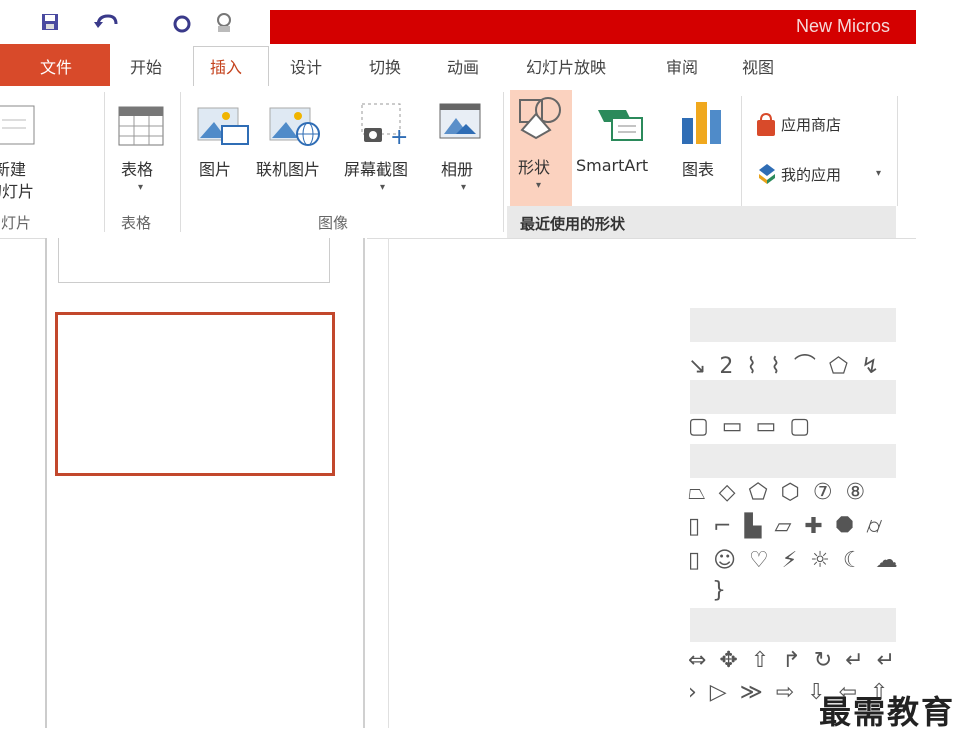 This screenshot has height=751, width=963. Describe the element at coordinates (146, 66) in the screenshot. I see `tab-home: 开始` at that location.